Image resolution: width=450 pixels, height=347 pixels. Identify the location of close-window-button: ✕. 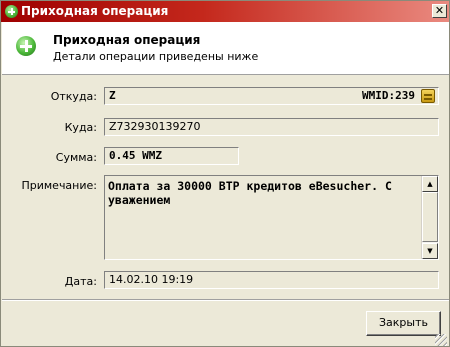
(439, 11).